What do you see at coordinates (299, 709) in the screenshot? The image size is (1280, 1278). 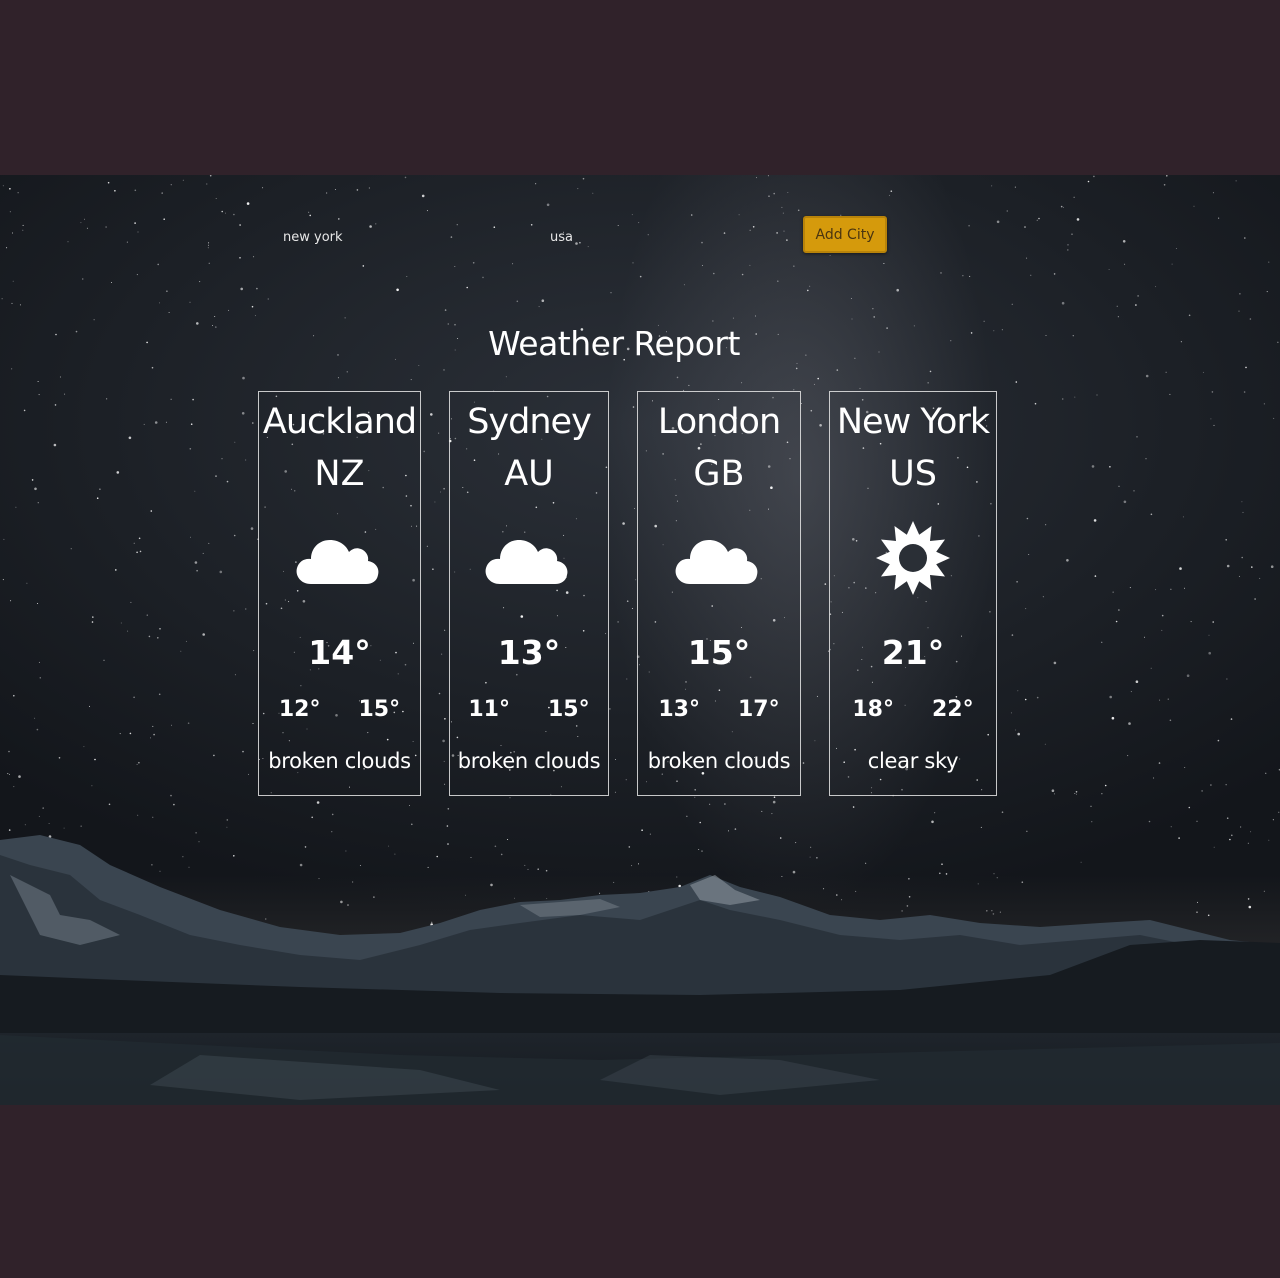 I see `min-temperature: 12°` at bounding box center [299, 709].